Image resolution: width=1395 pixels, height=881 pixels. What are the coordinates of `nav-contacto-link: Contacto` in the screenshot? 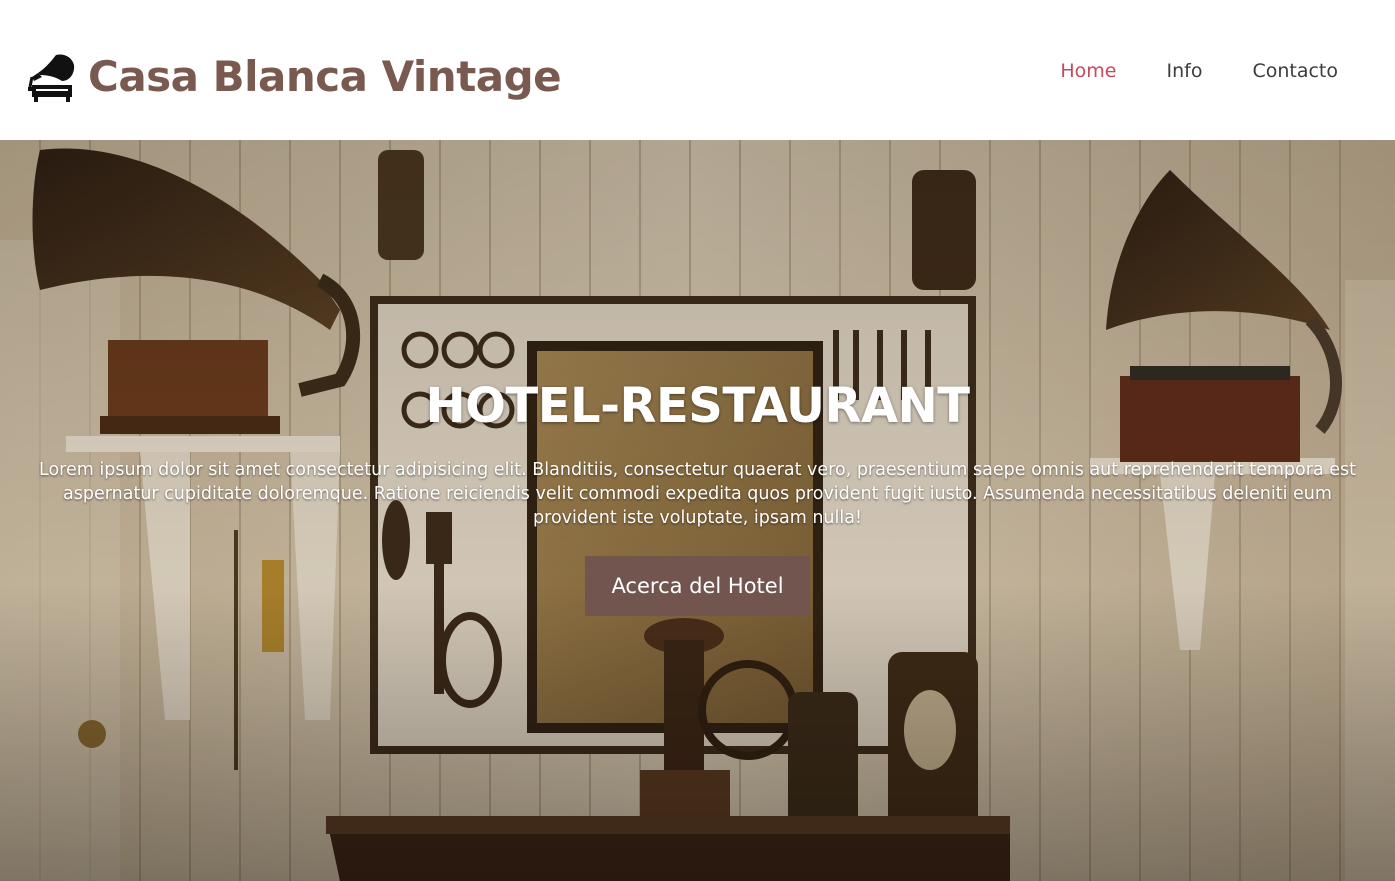 It's located at (1295, 71).